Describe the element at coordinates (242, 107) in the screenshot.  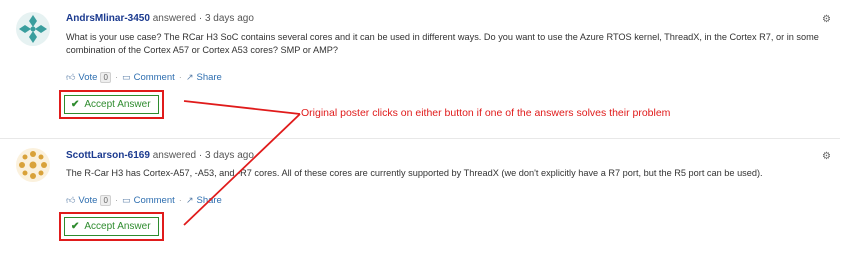
I see `annotation-line-top` at that location.